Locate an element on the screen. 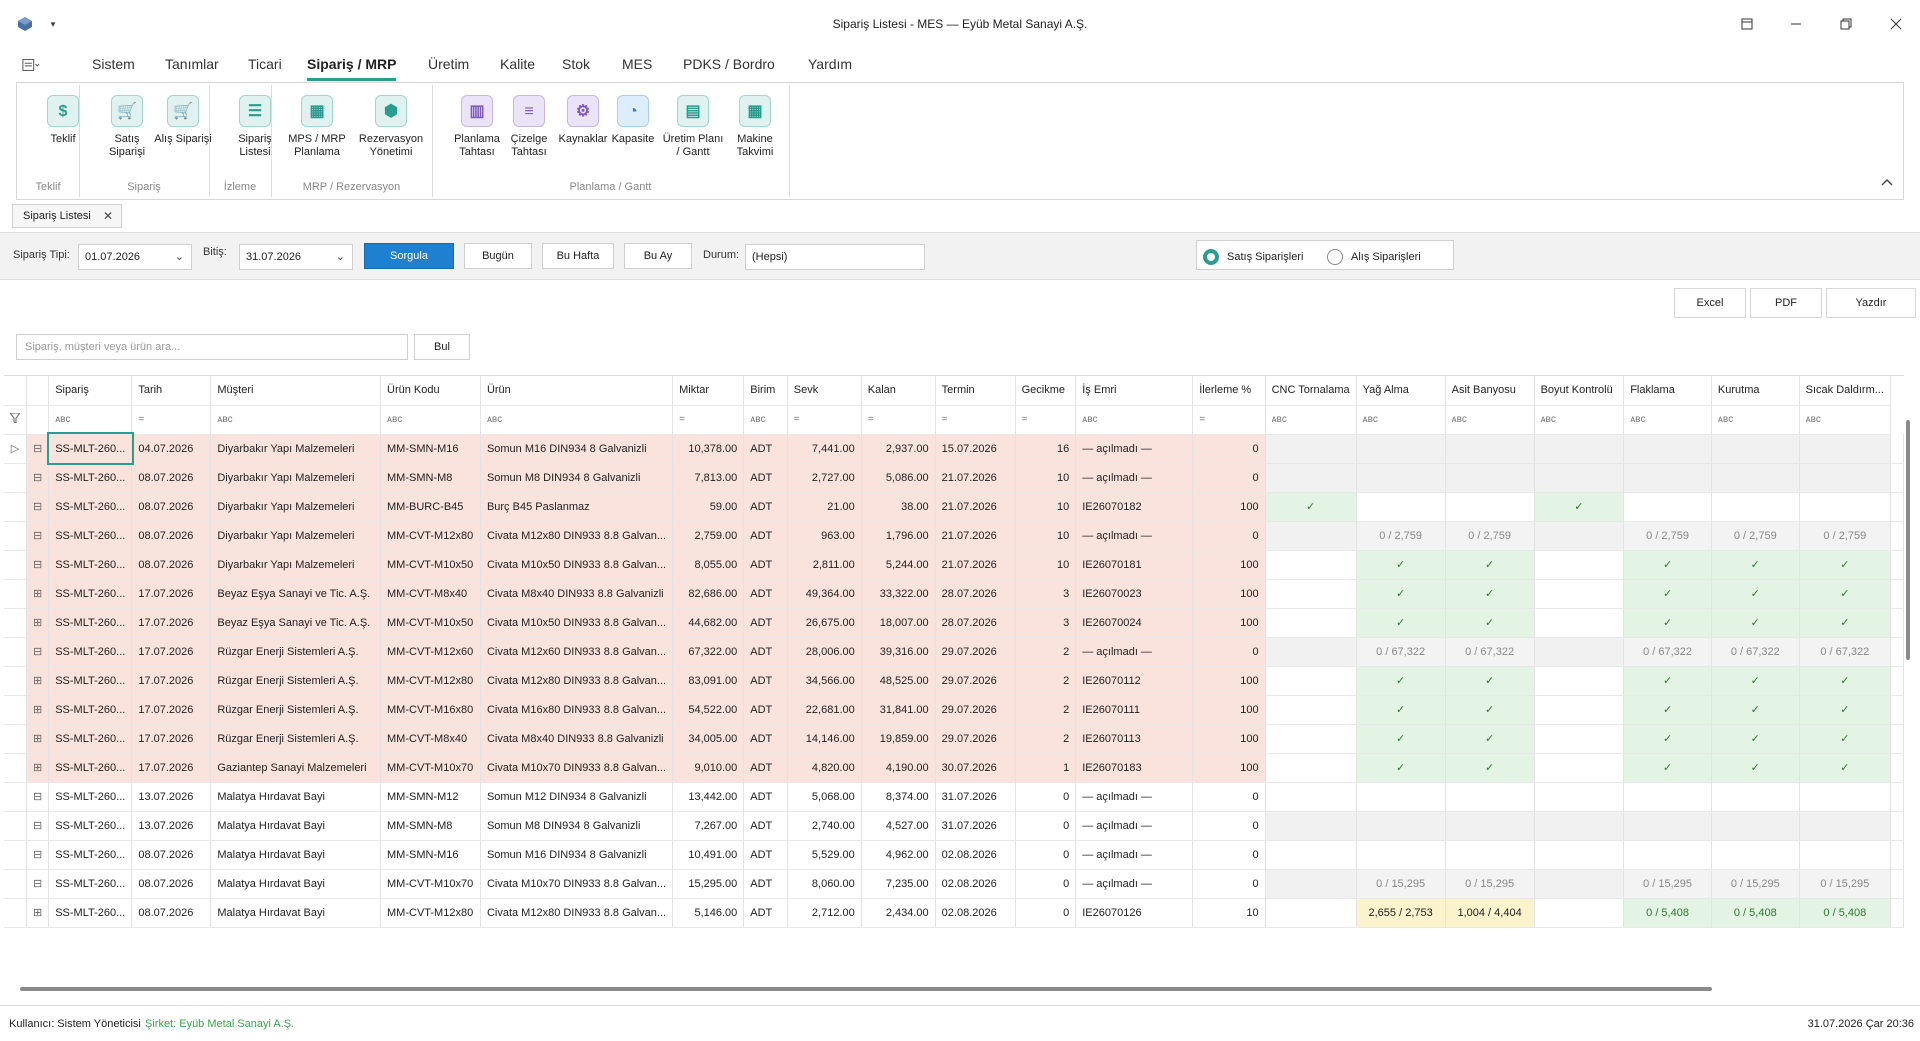 This screenshot has height=1041, width=1920. column-header: Sipariş is located at coordinates (90, 391).